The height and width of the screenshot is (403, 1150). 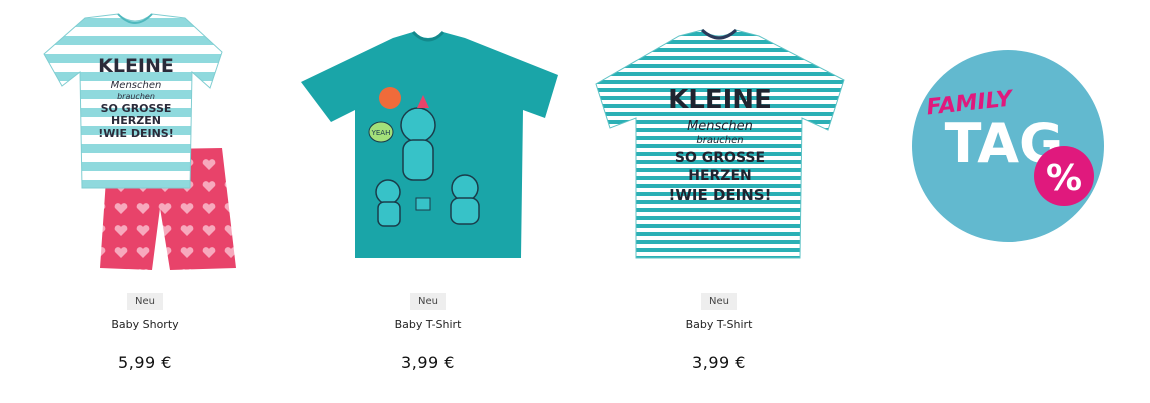 I want to click on product-price: 5,99 €, so click(x=145, y=362).